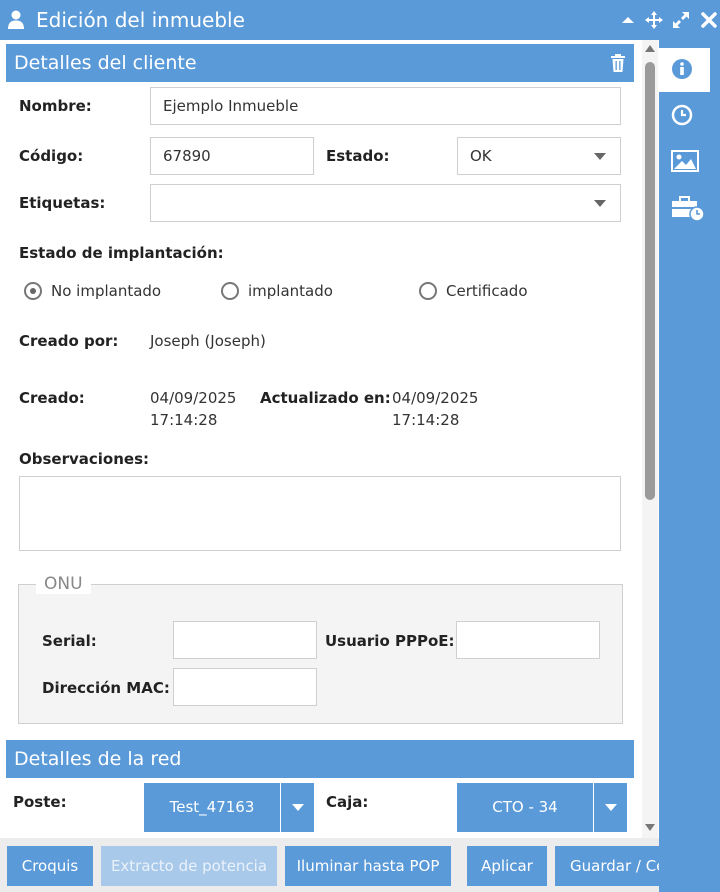  Describe the element at coordinates (435, 398) in the screenshot. I see `updated-date: 04/09/2025` at that location.